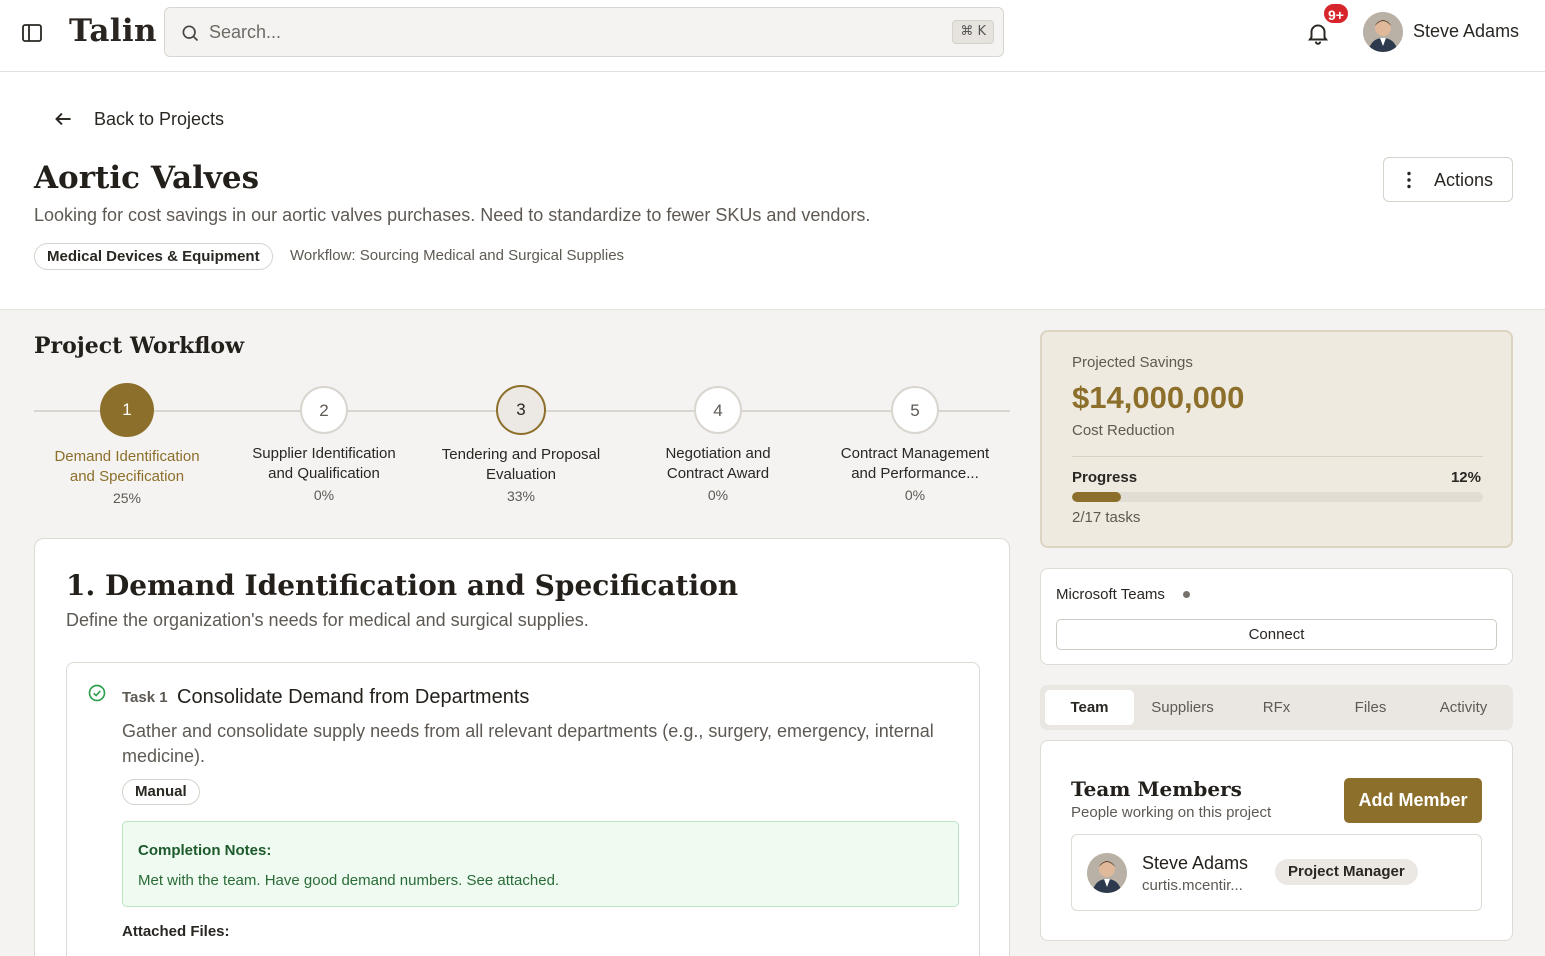 The height and width of the screenshot is (956, 1545). I want to click on progress-fill, so click(1097, 497).